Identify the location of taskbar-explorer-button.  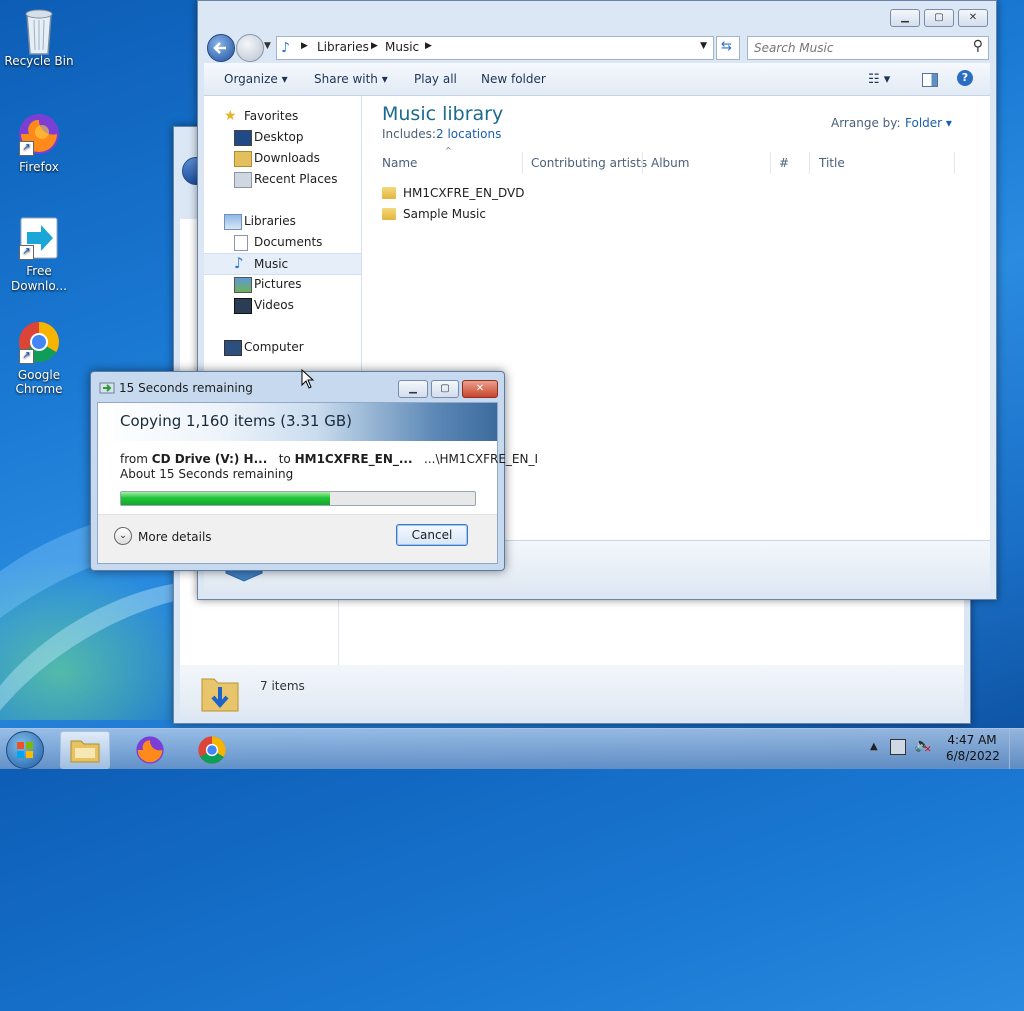
(85, 750).